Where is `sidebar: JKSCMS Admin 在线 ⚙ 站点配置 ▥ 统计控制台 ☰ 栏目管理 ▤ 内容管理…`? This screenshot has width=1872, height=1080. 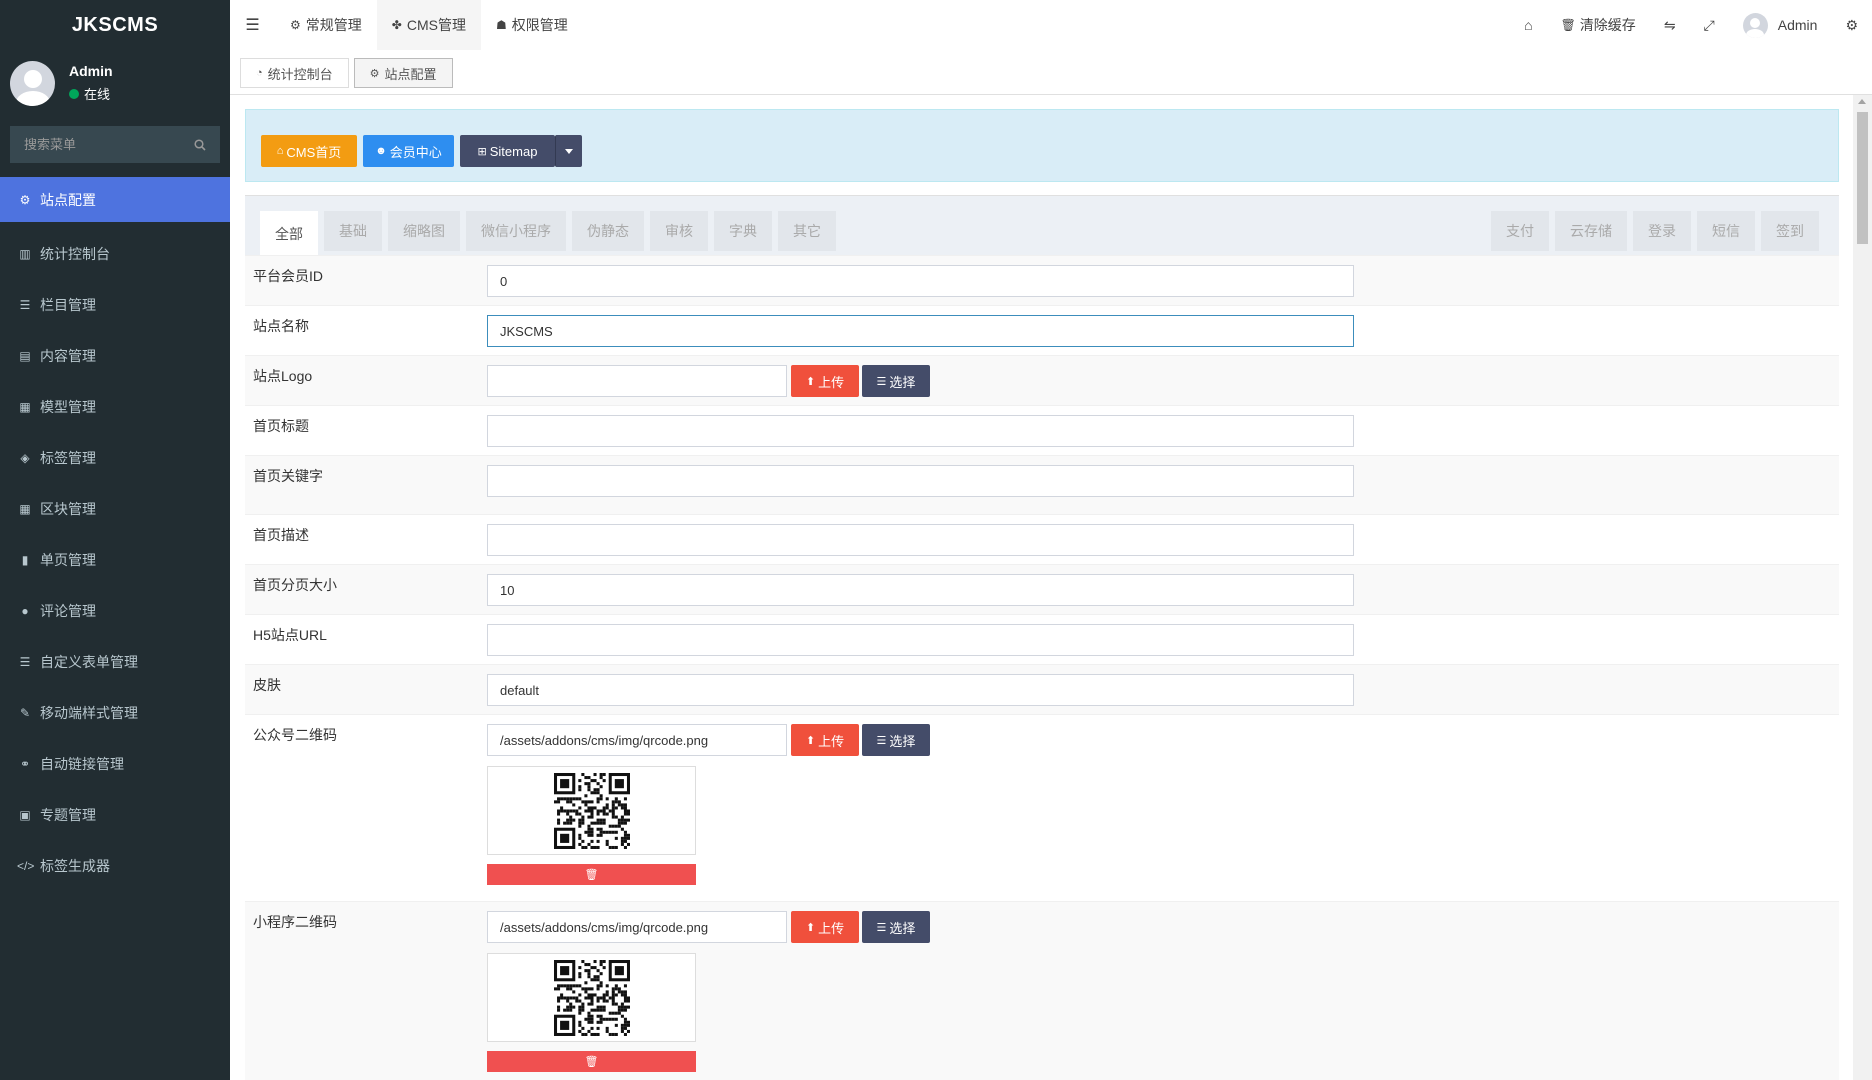 sidebar: JKSCMS Admin 在线 ⚙ 站点配置 ▥ 统计控制台 ☰ 栏目管理 ▤ 内容管理… is located at coordinates (115, 540).